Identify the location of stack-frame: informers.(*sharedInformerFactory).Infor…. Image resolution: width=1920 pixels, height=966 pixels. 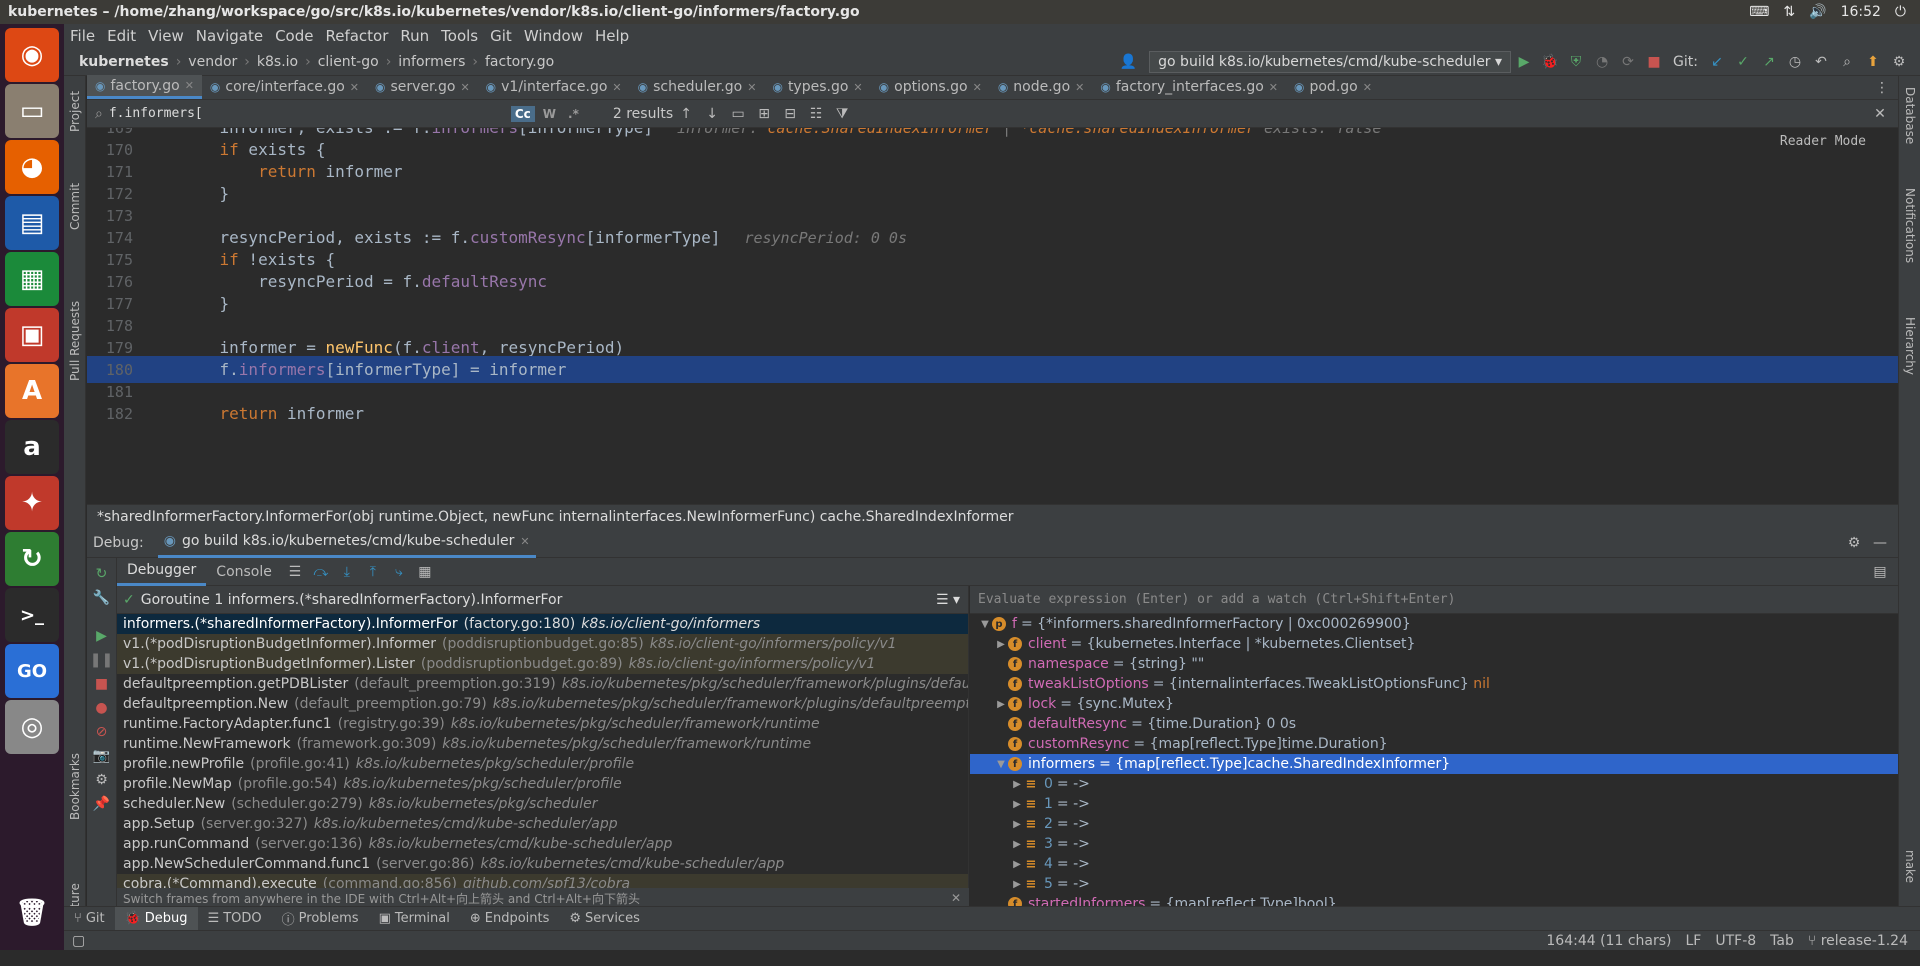
(542, 624).